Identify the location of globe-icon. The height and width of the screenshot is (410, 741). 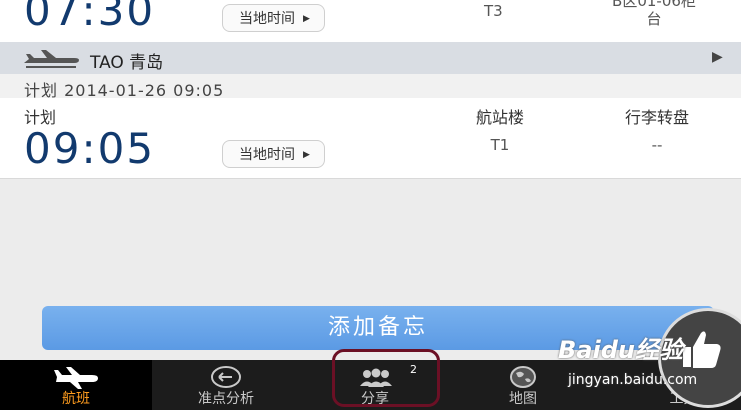
(523, 377).